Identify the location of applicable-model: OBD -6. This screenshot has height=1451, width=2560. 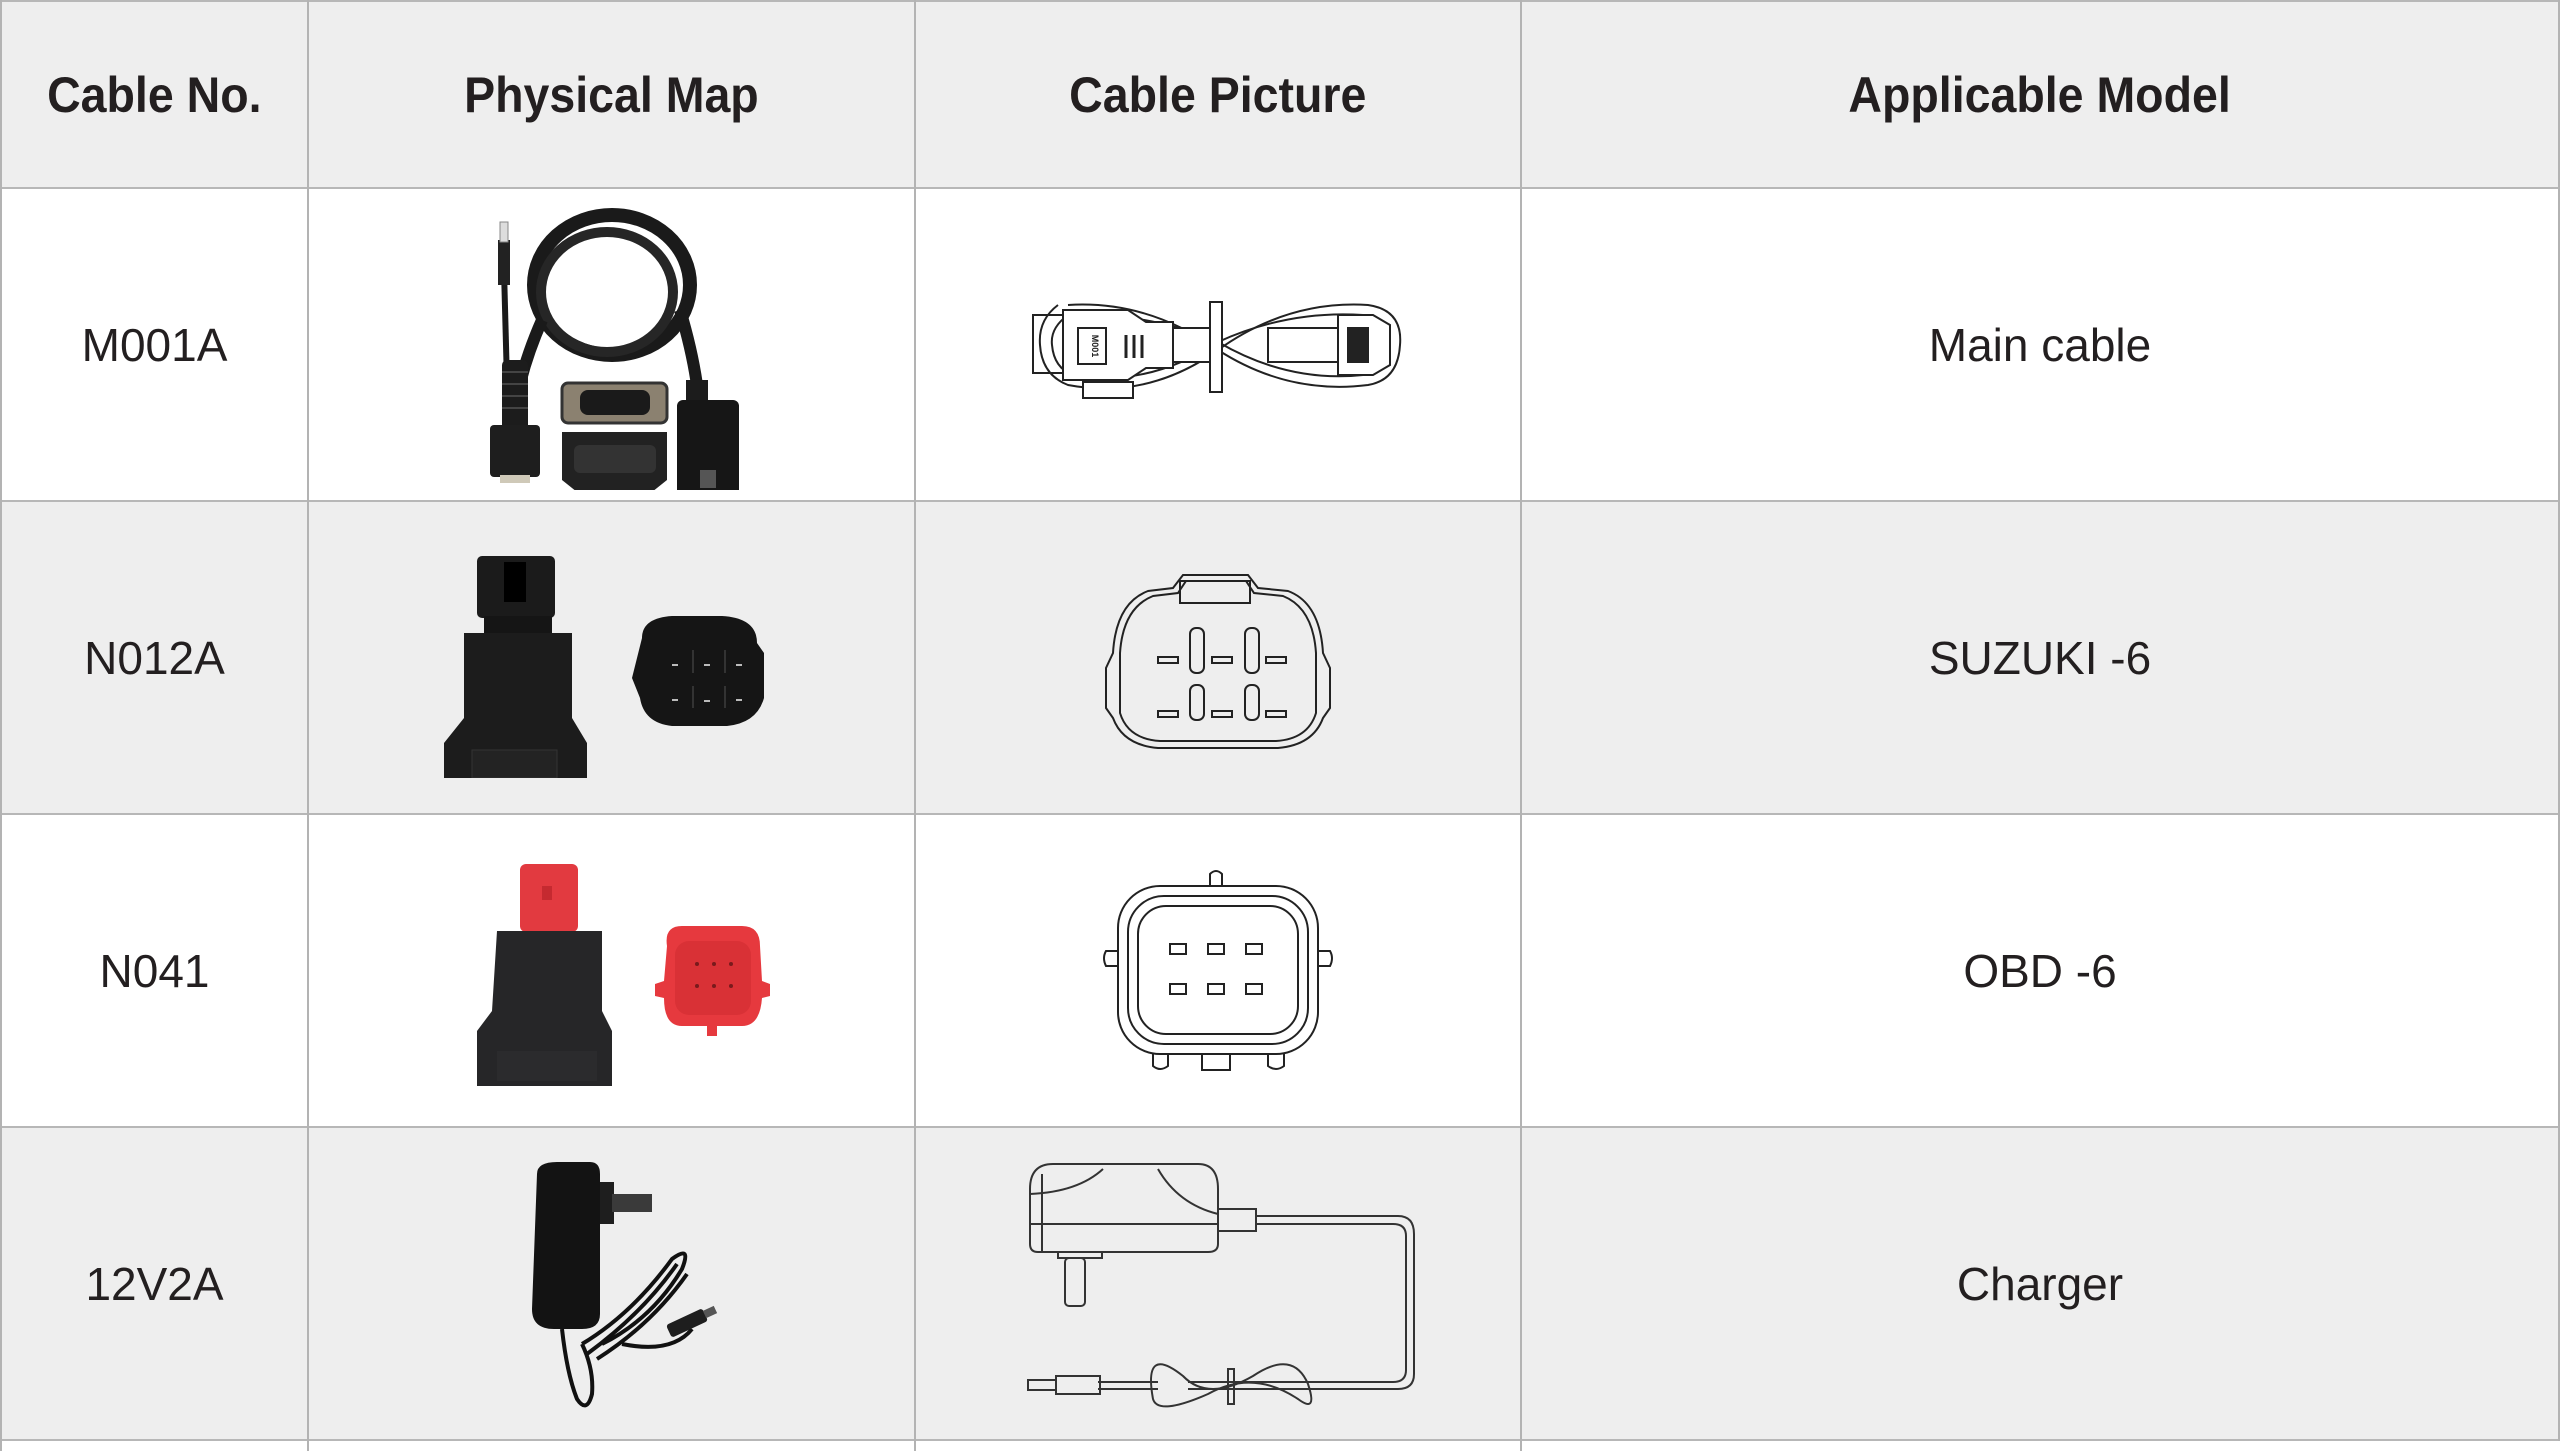
(2040, 970).